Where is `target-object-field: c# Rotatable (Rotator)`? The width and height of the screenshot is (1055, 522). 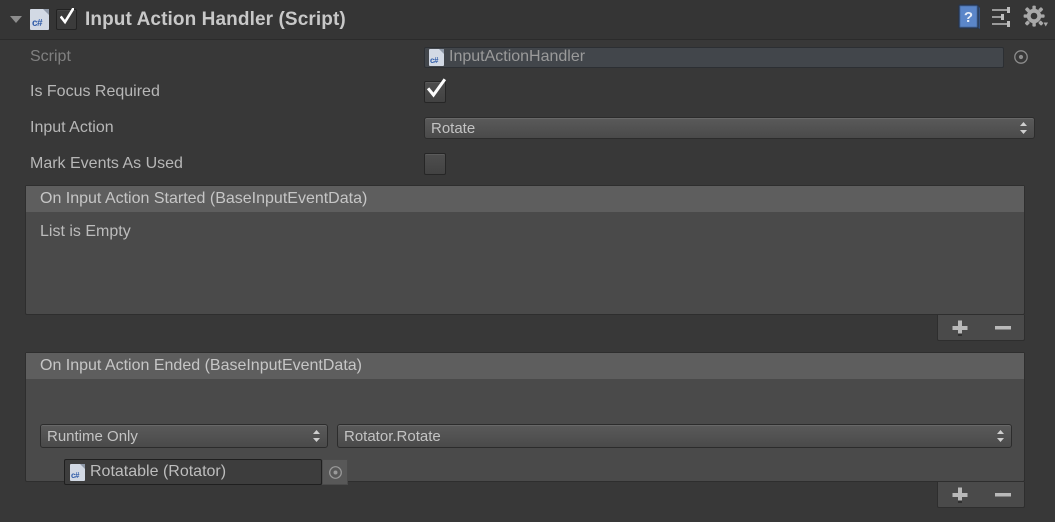
target-object-field: c# Rotatable (Rotator) is located at coordinates (193, 472).